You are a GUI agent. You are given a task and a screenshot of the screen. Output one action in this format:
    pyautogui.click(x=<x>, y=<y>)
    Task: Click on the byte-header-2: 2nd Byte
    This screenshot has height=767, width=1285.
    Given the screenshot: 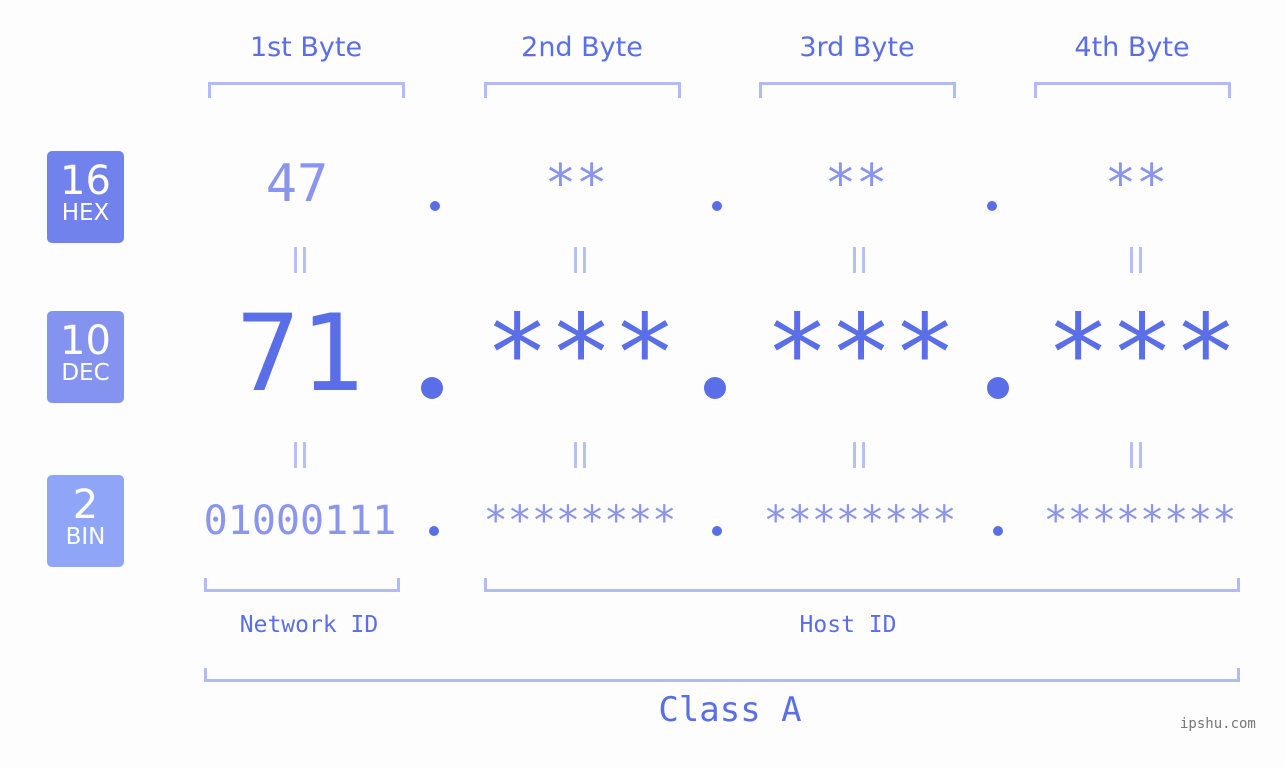 What is the action you would take?
    pyautogui.click(x=582, y=47)
    